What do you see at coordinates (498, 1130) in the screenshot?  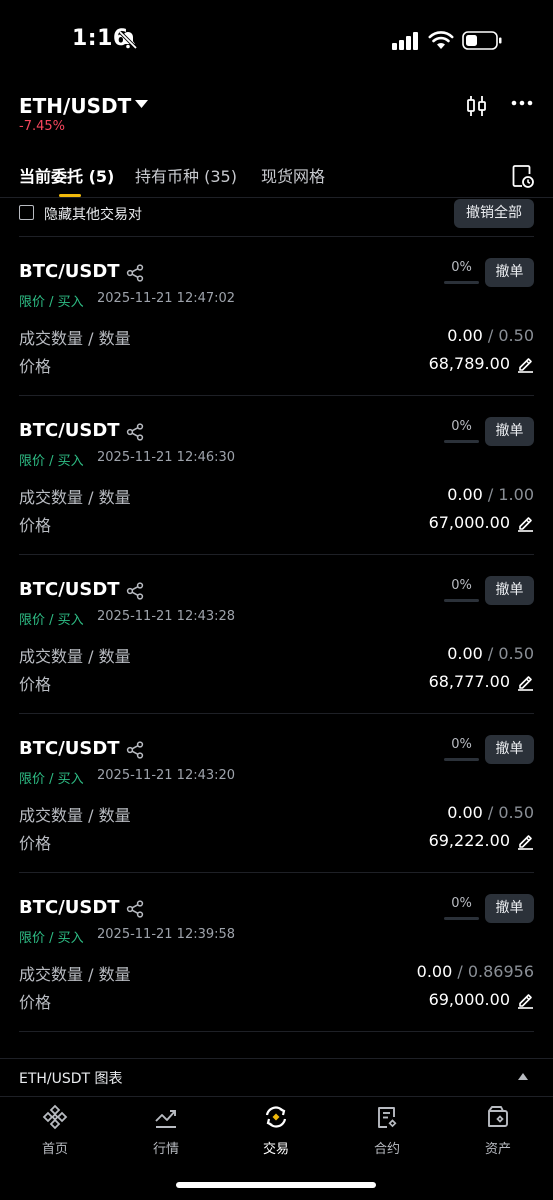 I see `nav-assets: 资产` at bounding box center [498, 1130].